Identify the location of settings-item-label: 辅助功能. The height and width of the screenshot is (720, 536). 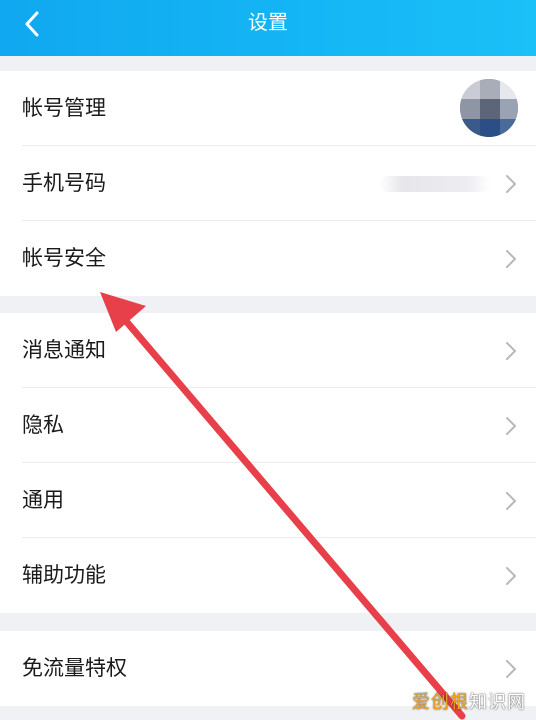
(64, 575).